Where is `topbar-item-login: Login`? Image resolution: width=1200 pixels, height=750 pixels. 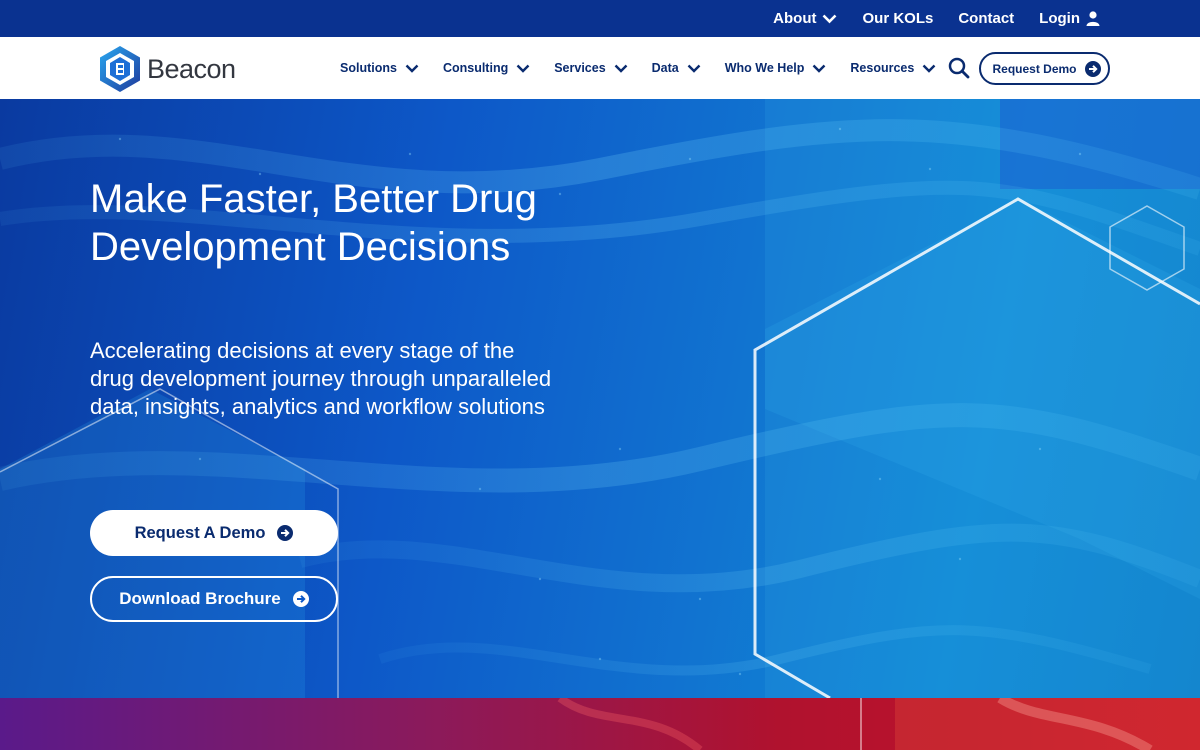
topbar-item-login: Login is located at coordinates (1069, 18).